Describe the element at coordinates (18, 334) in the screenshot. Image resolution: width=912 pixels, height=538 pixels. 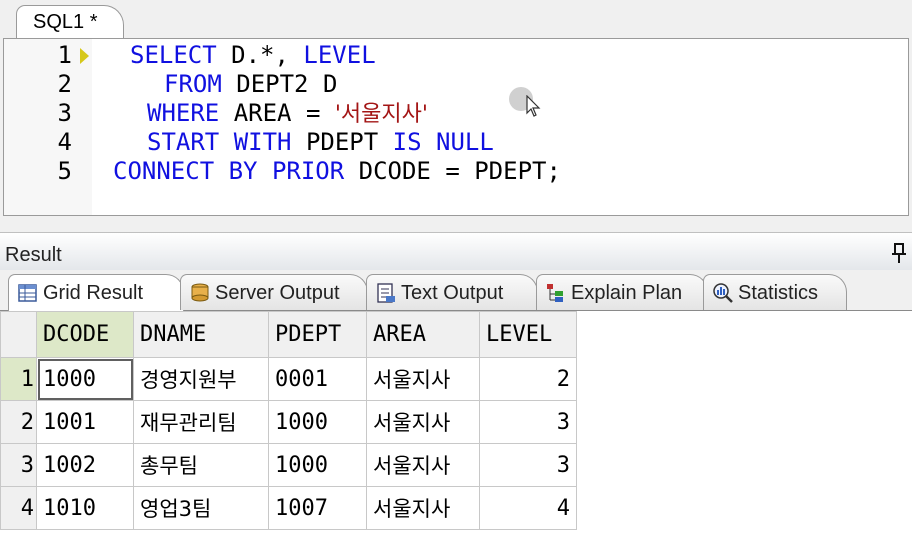
I see `row-number-header` at that location.